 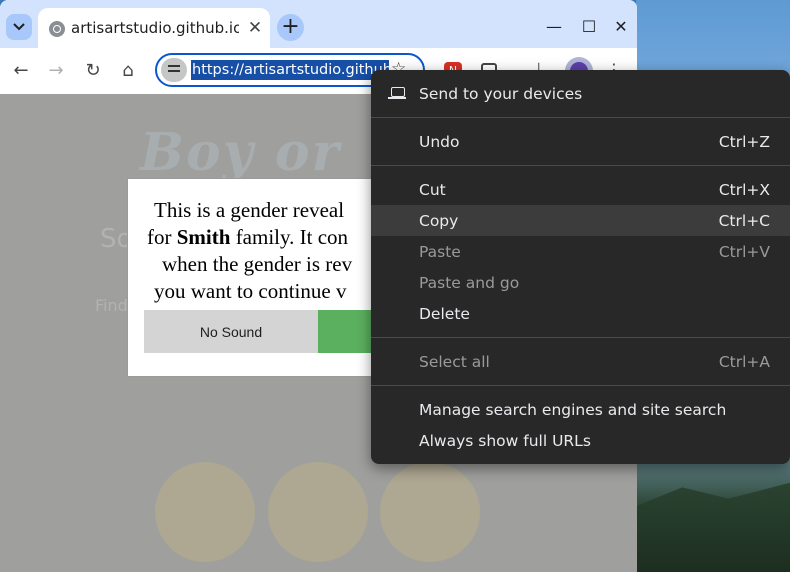 I want to click on page-subtext: Find, so click(x=111, y=305).